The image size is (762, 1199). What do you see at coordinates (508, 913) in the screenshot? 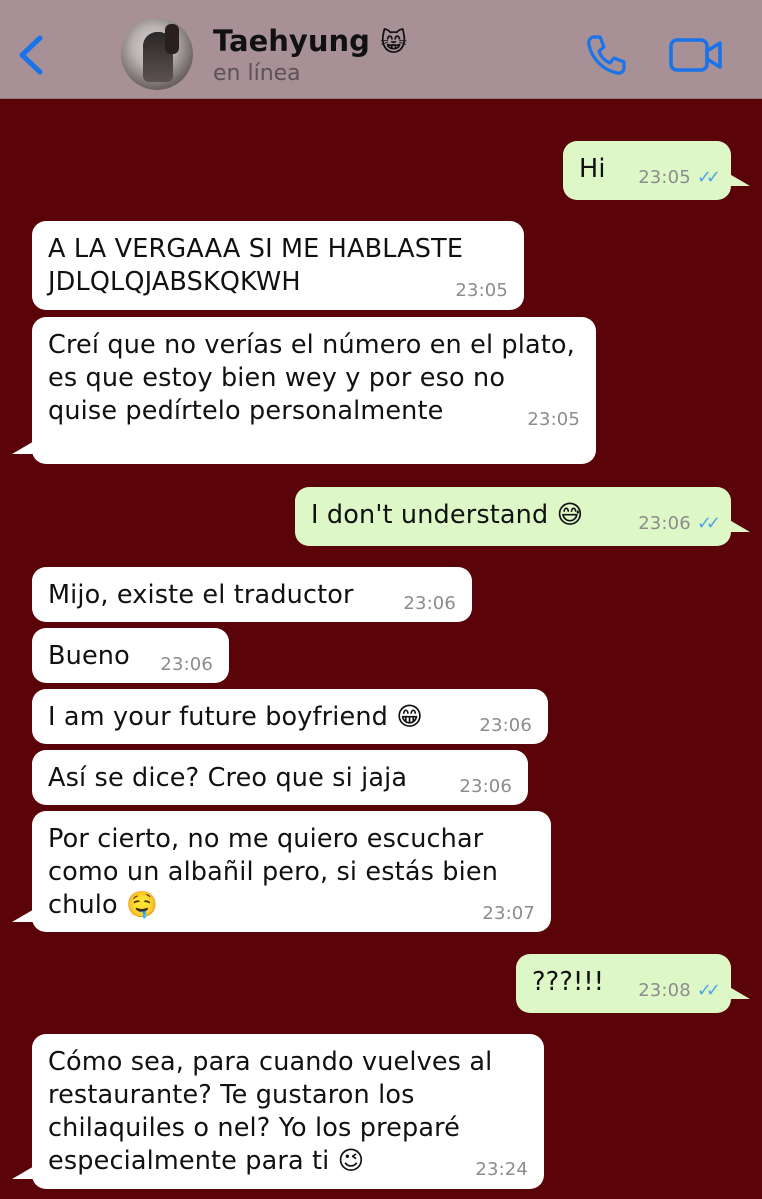
I see `message-time: 23:07` at bounding box center [508, 913].